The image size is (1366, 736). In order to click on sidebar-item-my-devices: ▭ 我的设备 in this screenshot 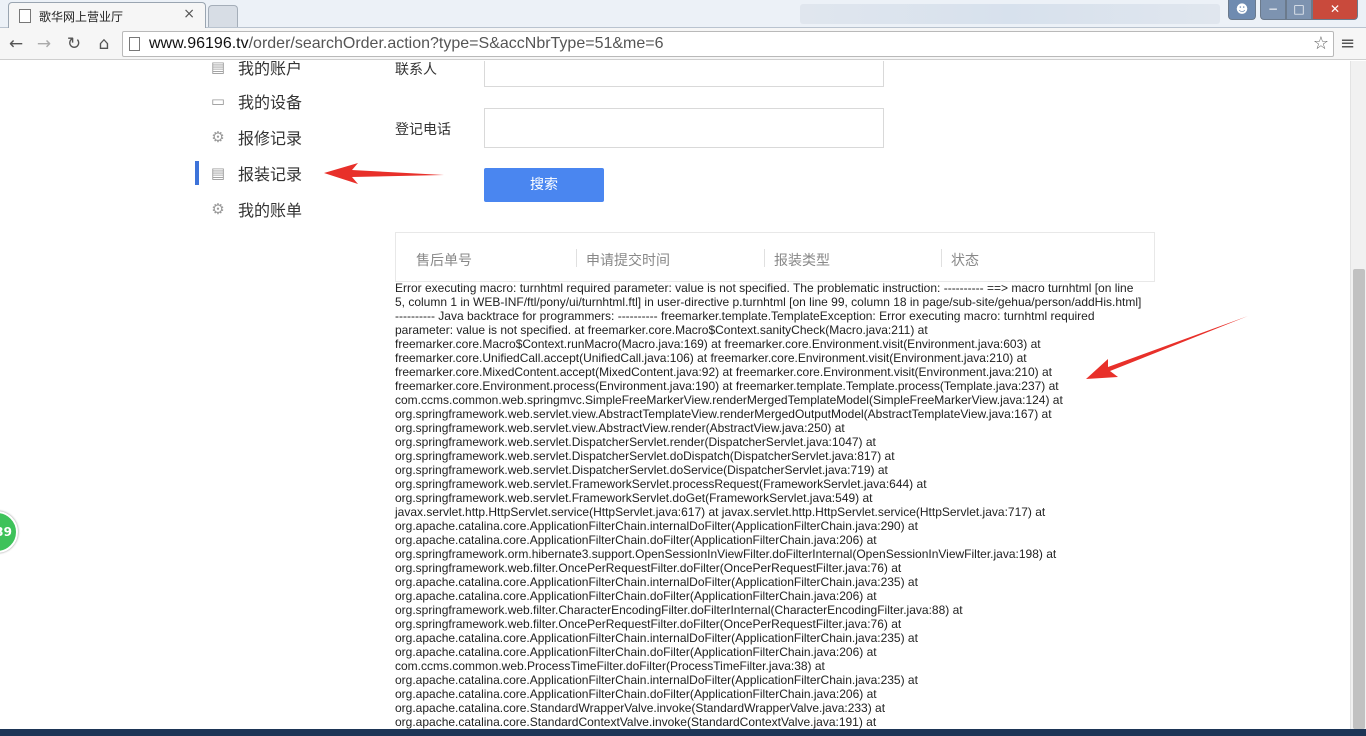, I will do `click(255, 101)`.